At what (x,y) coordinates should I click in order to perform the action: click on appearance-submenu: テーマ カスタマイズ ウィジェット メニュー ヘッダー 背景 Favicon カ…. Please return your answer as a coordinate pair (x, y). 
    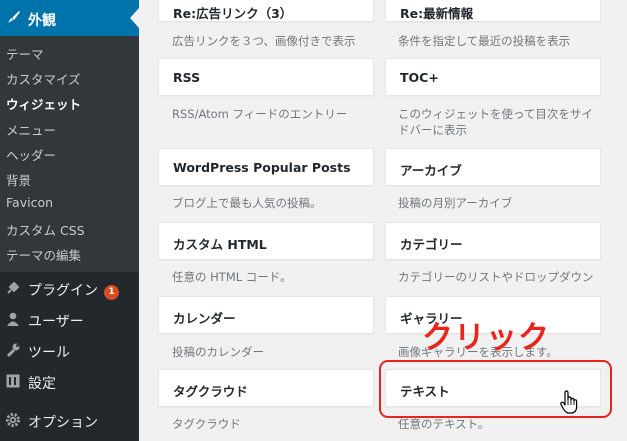
    Looking at the image, I should click on (69, 154).